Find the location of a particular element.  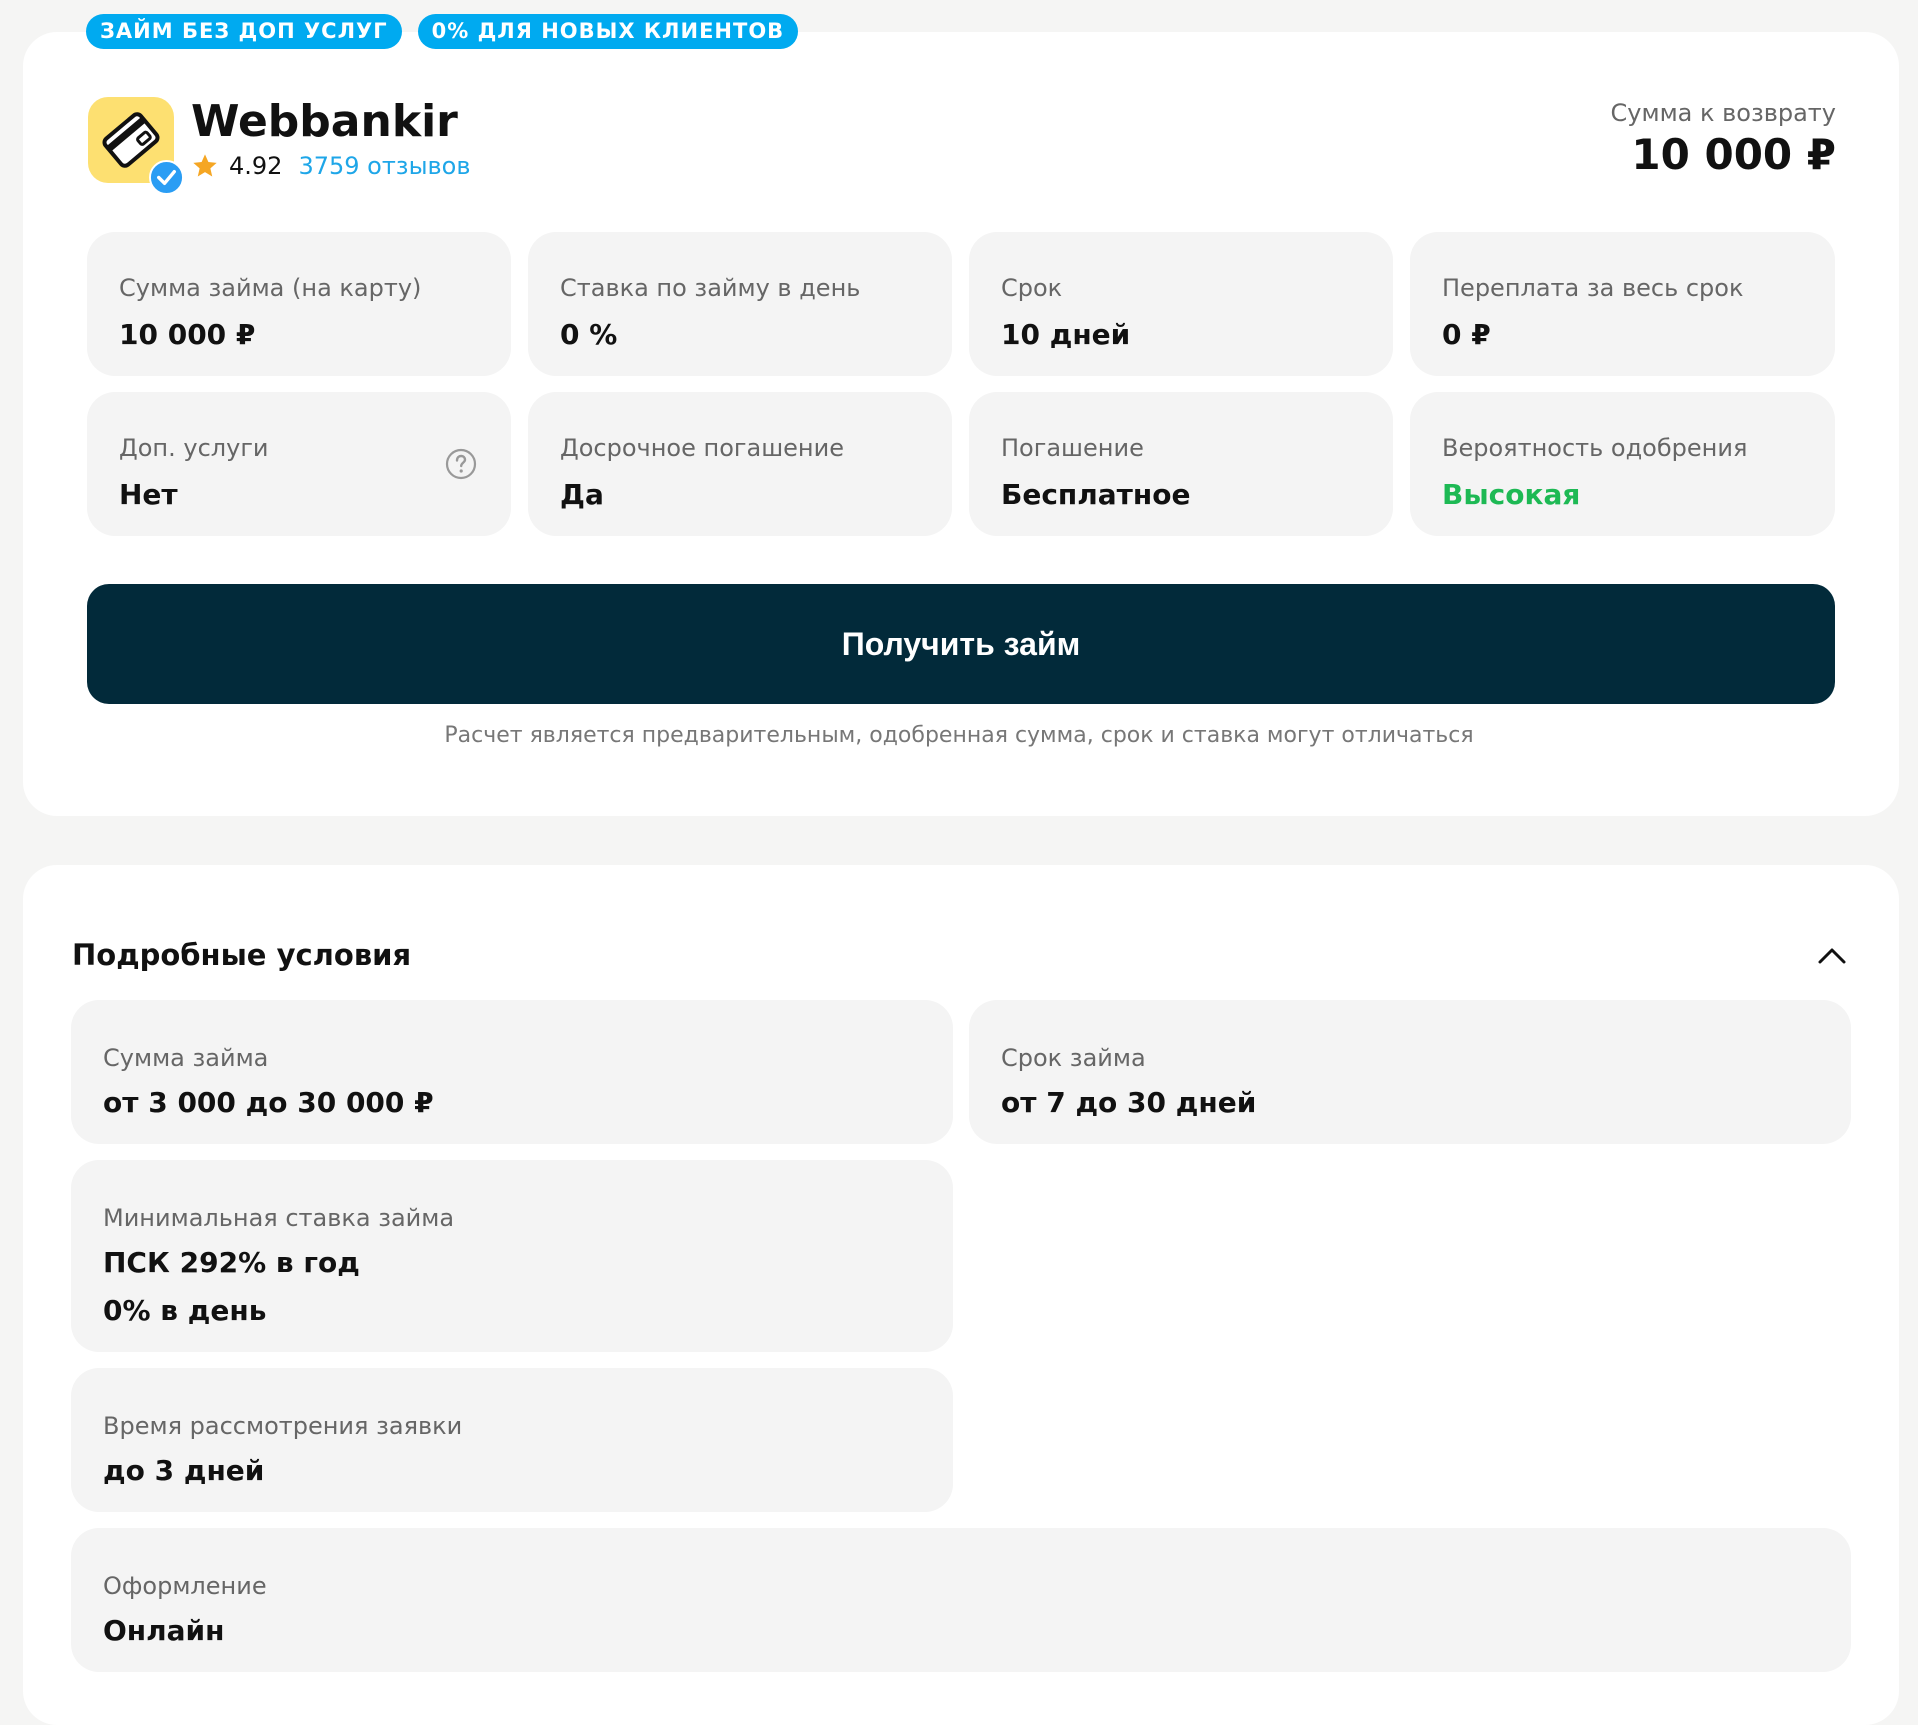

details-title: Подробные условия is located at coordinates (241, 955).